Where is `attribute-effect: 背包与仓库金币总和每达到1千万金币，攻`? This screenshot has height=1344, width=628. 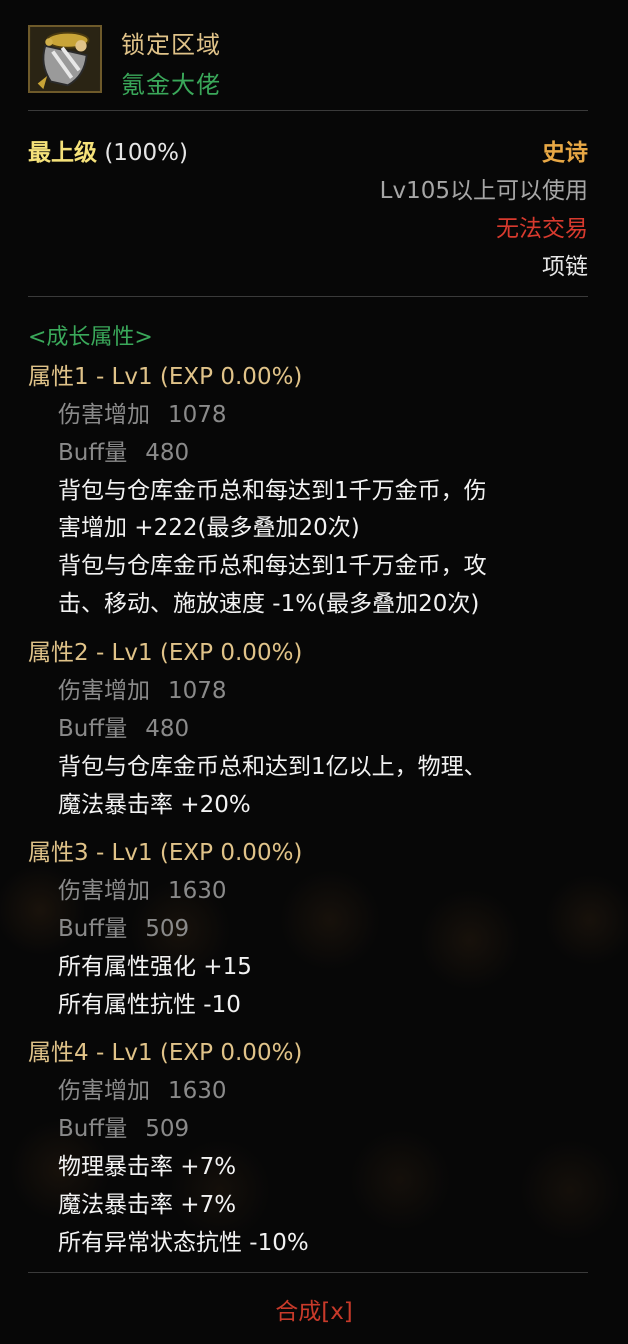
attribute-effect: 背包与仓库金币总和每达到1千万金币，攻 is located at coordinates (272, 566).